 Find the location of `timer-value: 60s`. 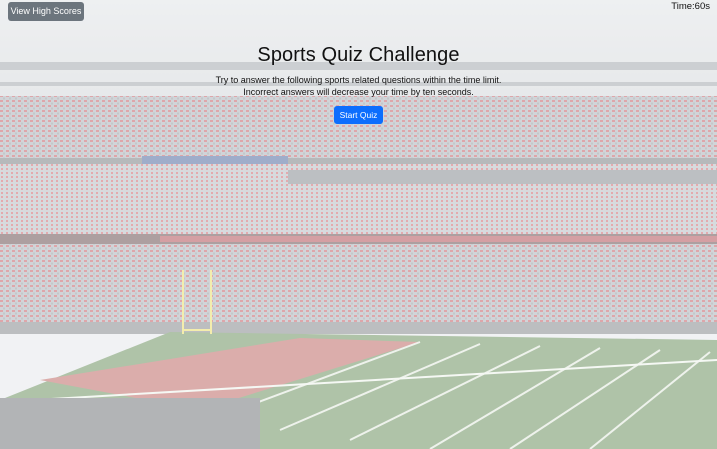

timer-value: 60s is located at coordinates (702, 6).